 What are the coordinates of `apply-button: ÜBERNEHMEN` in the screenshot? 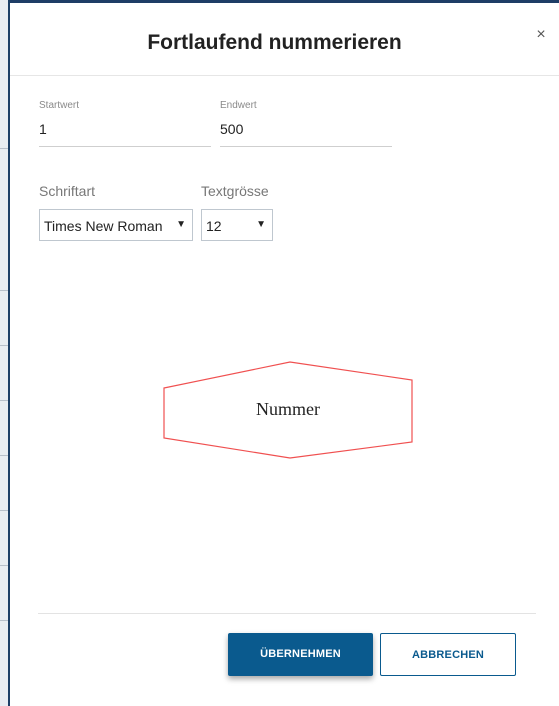 It's located at (300, 654).